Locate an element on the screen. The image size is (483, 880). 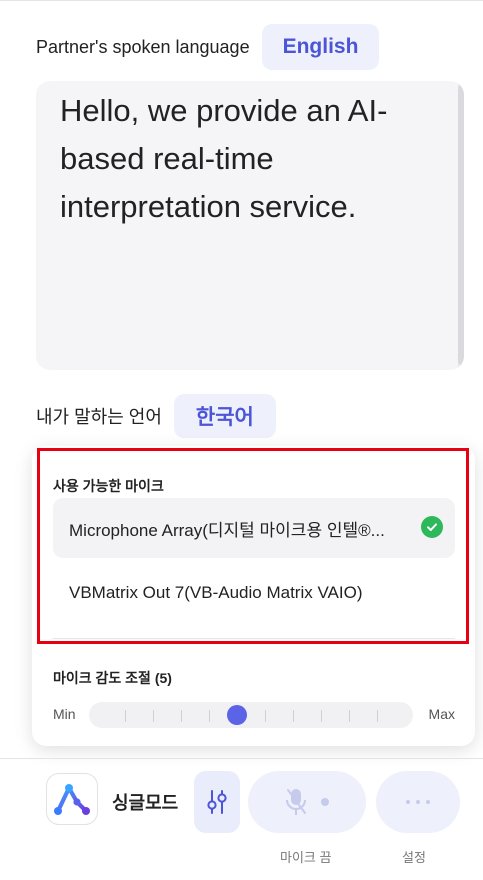
my-language-selector: 한국어 is located at coordinates (224, 416).